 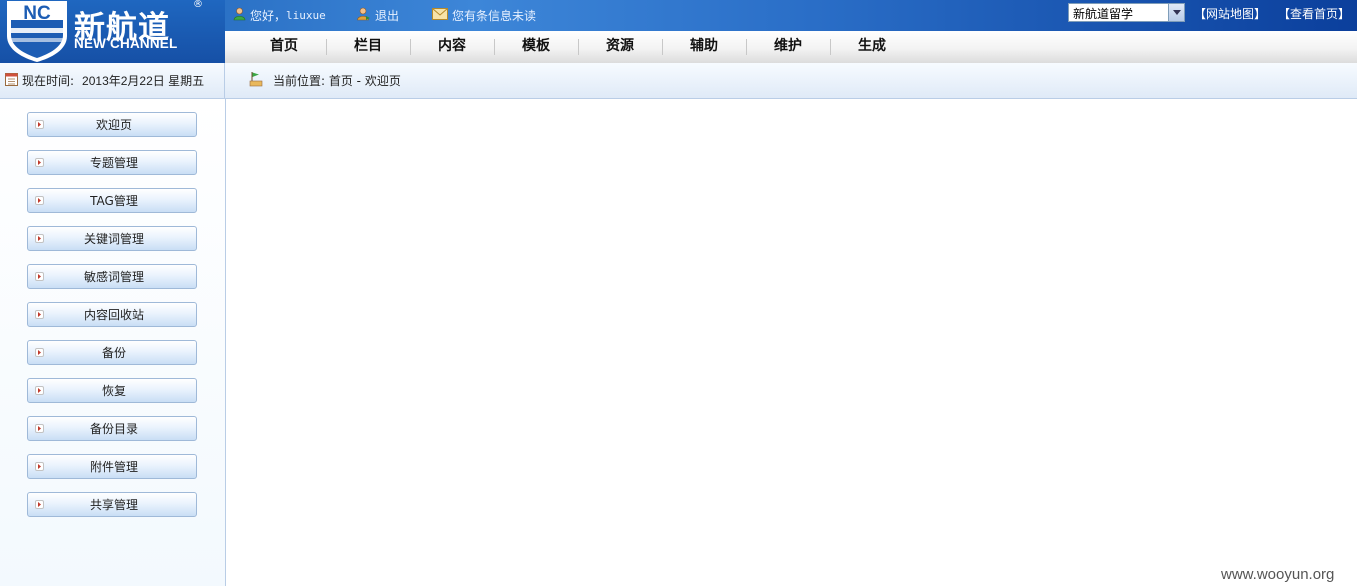 I want to click on sidebar-item-label: 敏感词管理, so click(x=113, y=277).